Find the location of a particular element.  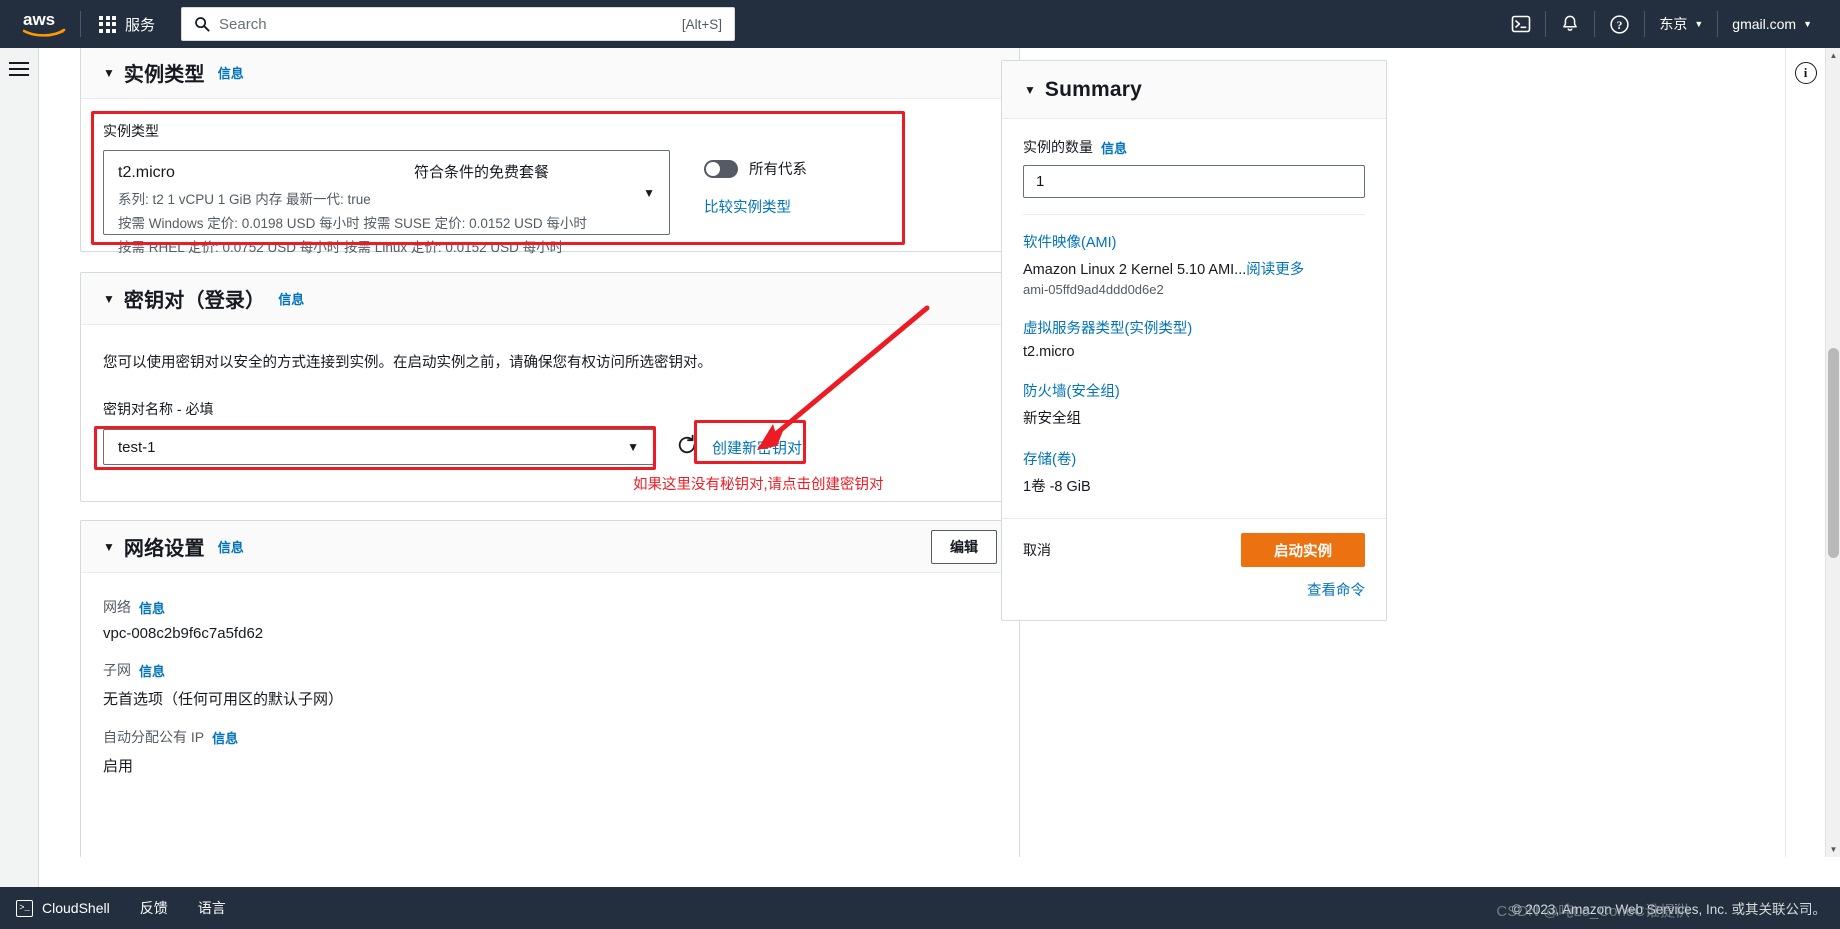

auto-assign-ip-row: 自动分配公有 IP 信息 启用 is located at coordinates (550, 751).